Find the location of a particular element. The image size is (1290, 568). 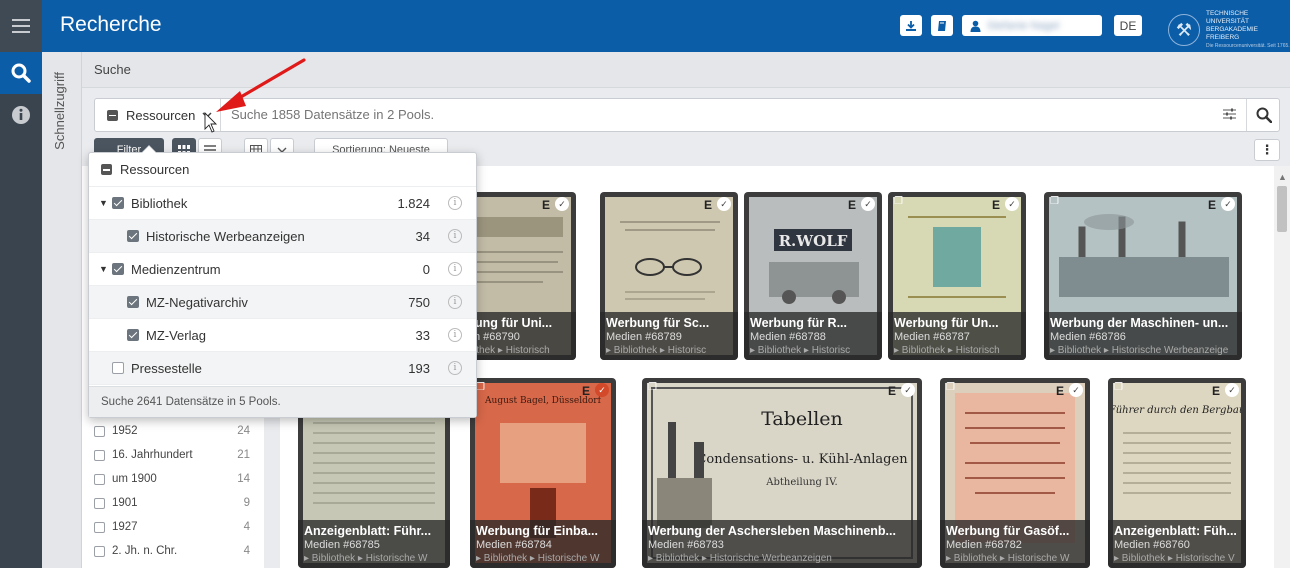

nav-search is located at coordinates (21, 73).